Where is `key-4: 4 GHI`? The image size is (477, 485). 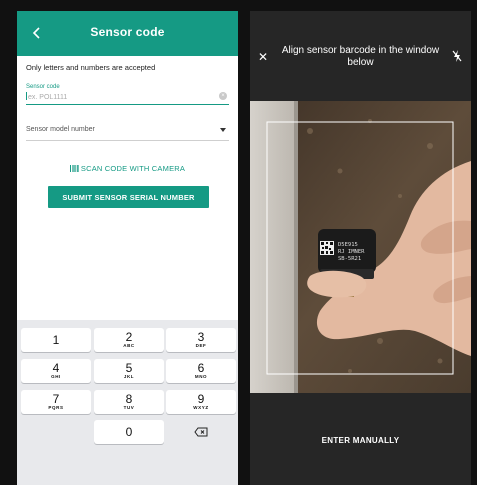
key-4: 4 GHI is located at coordinates (56, 371).